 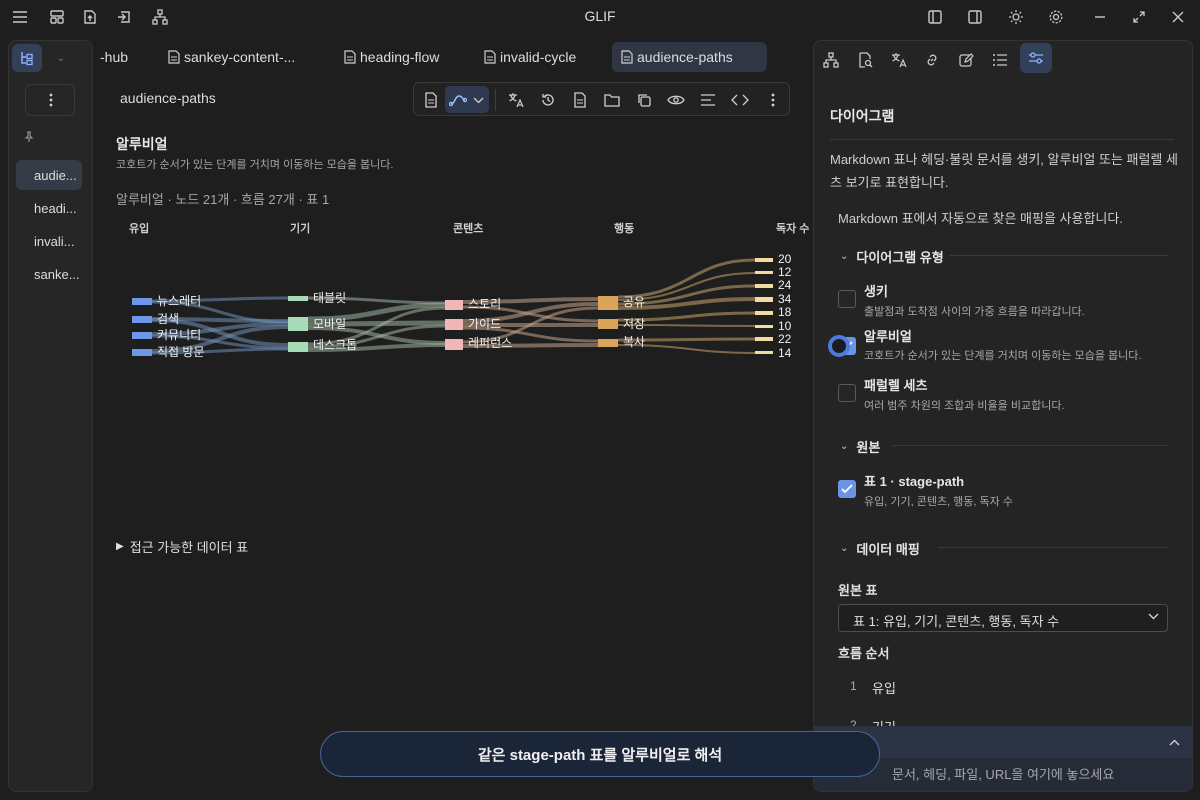 What do you see at coordinates (182, 546) in the screenshot?
I see `accessible-table-toggle: ▶ 접근 가능한 데이터 표` at bounding box center [182, 546].